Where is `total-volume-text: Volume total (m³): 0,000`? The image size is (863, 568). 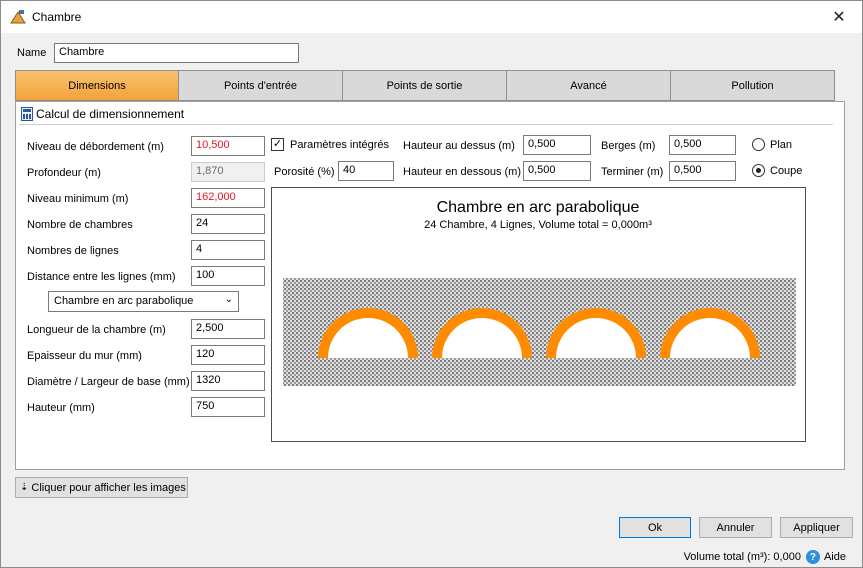 total-volume-text: Volume total (m³): 0,000 is located at coordinates (742, 557).